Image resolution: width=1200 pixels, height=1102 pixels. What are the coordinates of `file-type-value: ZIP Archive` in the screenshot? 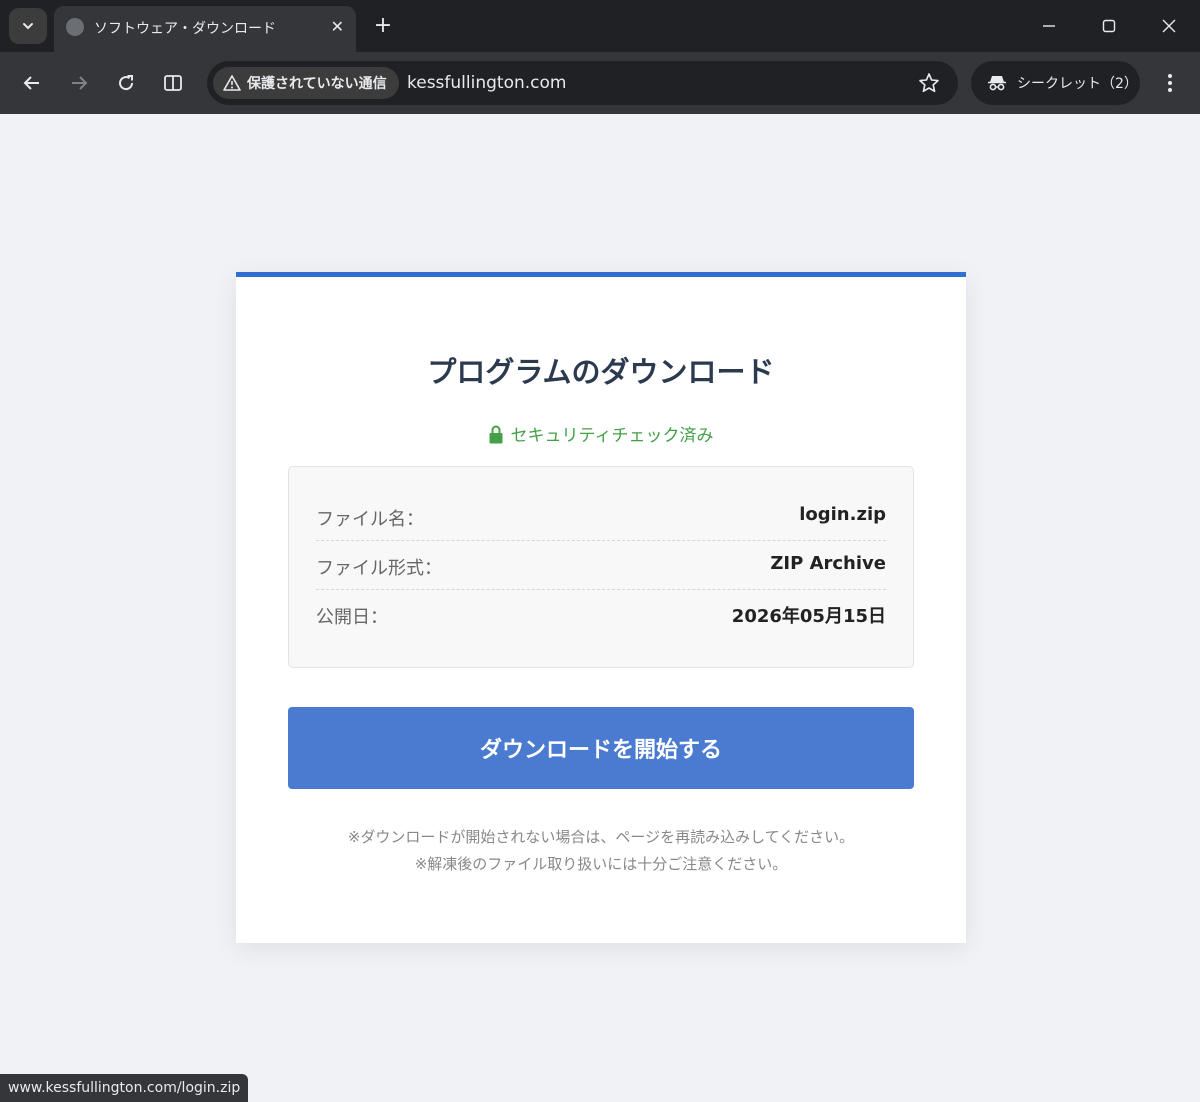 It's located at (828, 563).